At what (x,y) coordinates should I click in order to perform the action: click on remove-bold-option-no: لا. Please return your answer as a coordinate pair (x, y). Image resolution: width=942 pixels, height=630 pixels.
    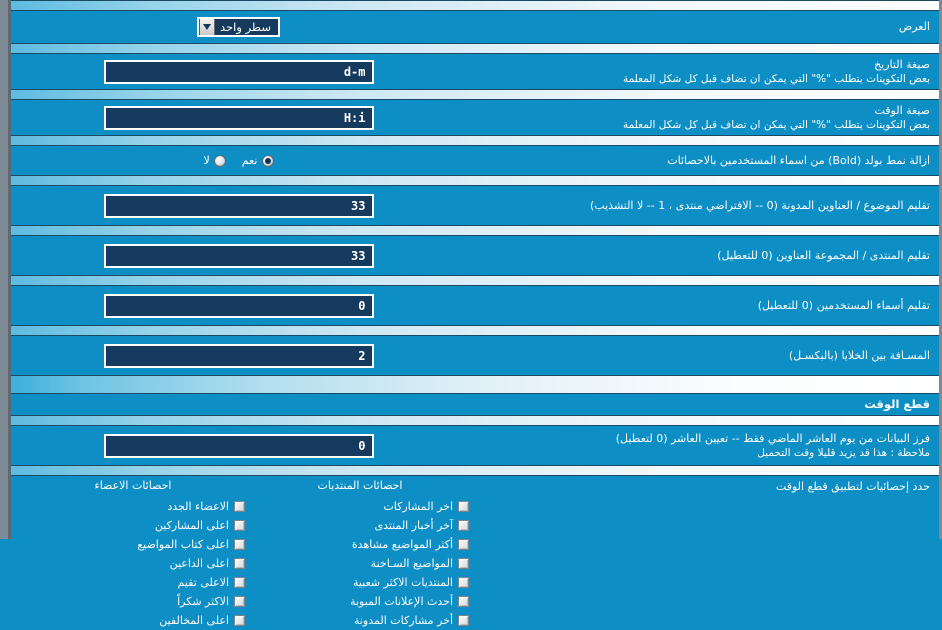
    Looking at the image, I should click on (215, 160).